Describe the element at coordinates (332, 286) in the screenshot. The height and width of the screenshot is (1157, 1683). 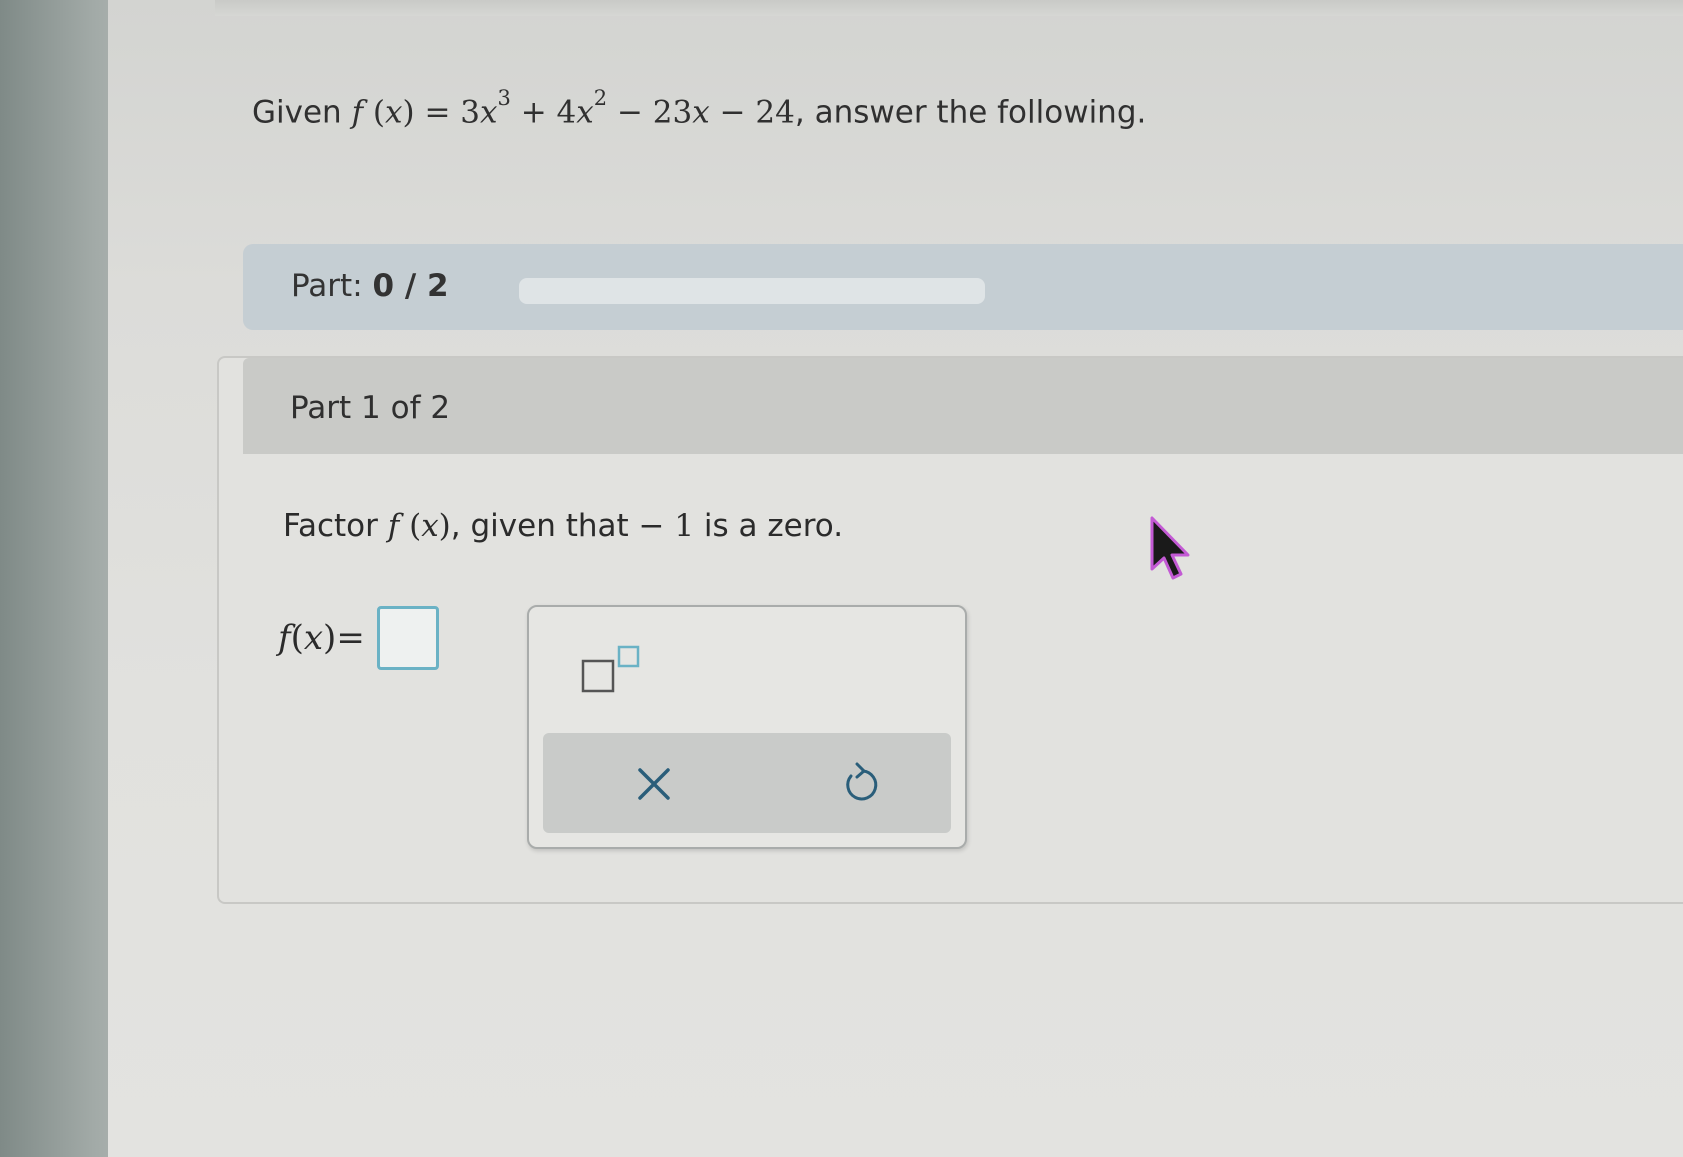
I see `part-progress-prefix: Part:` at that location.